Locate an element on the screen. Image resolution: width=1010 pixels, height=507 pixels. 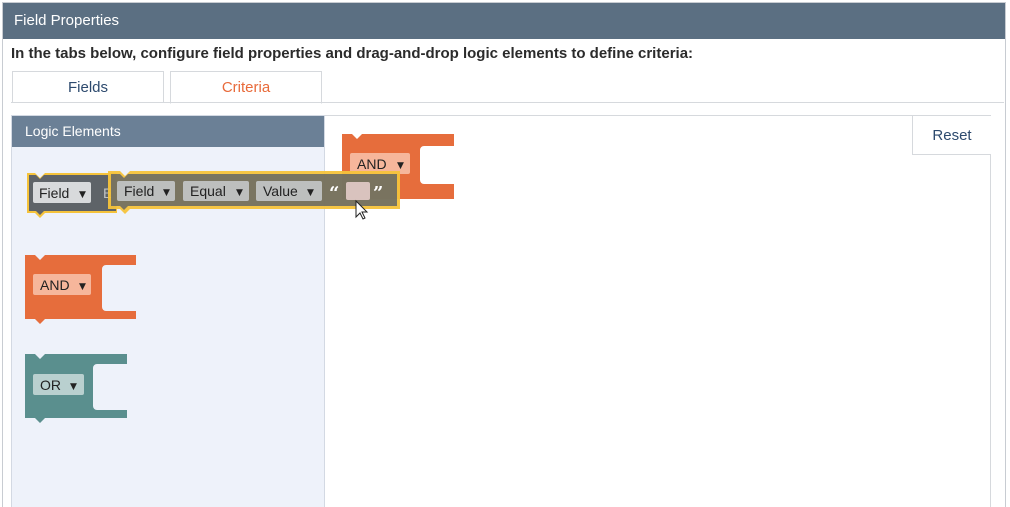
drag-operator-label: Equal is located at coordinates (208, 191).